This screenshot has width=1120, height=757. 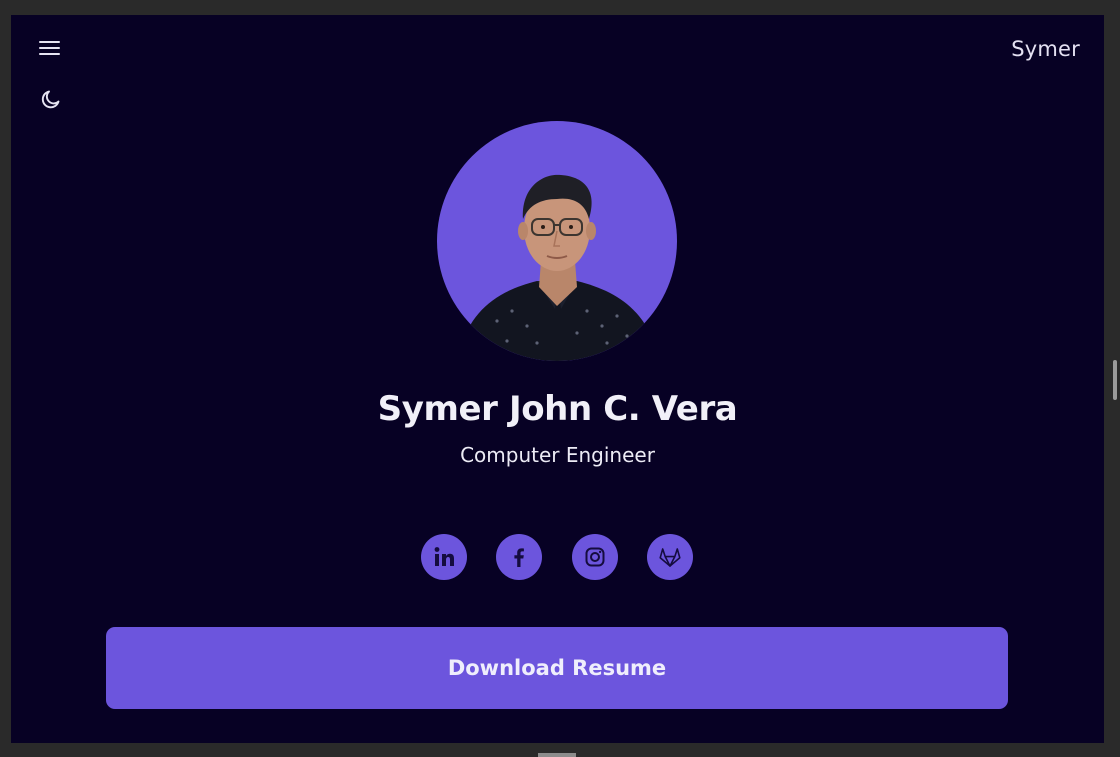 I want to click on profile-role: Computer Engineer, so click(x=557, y=455).